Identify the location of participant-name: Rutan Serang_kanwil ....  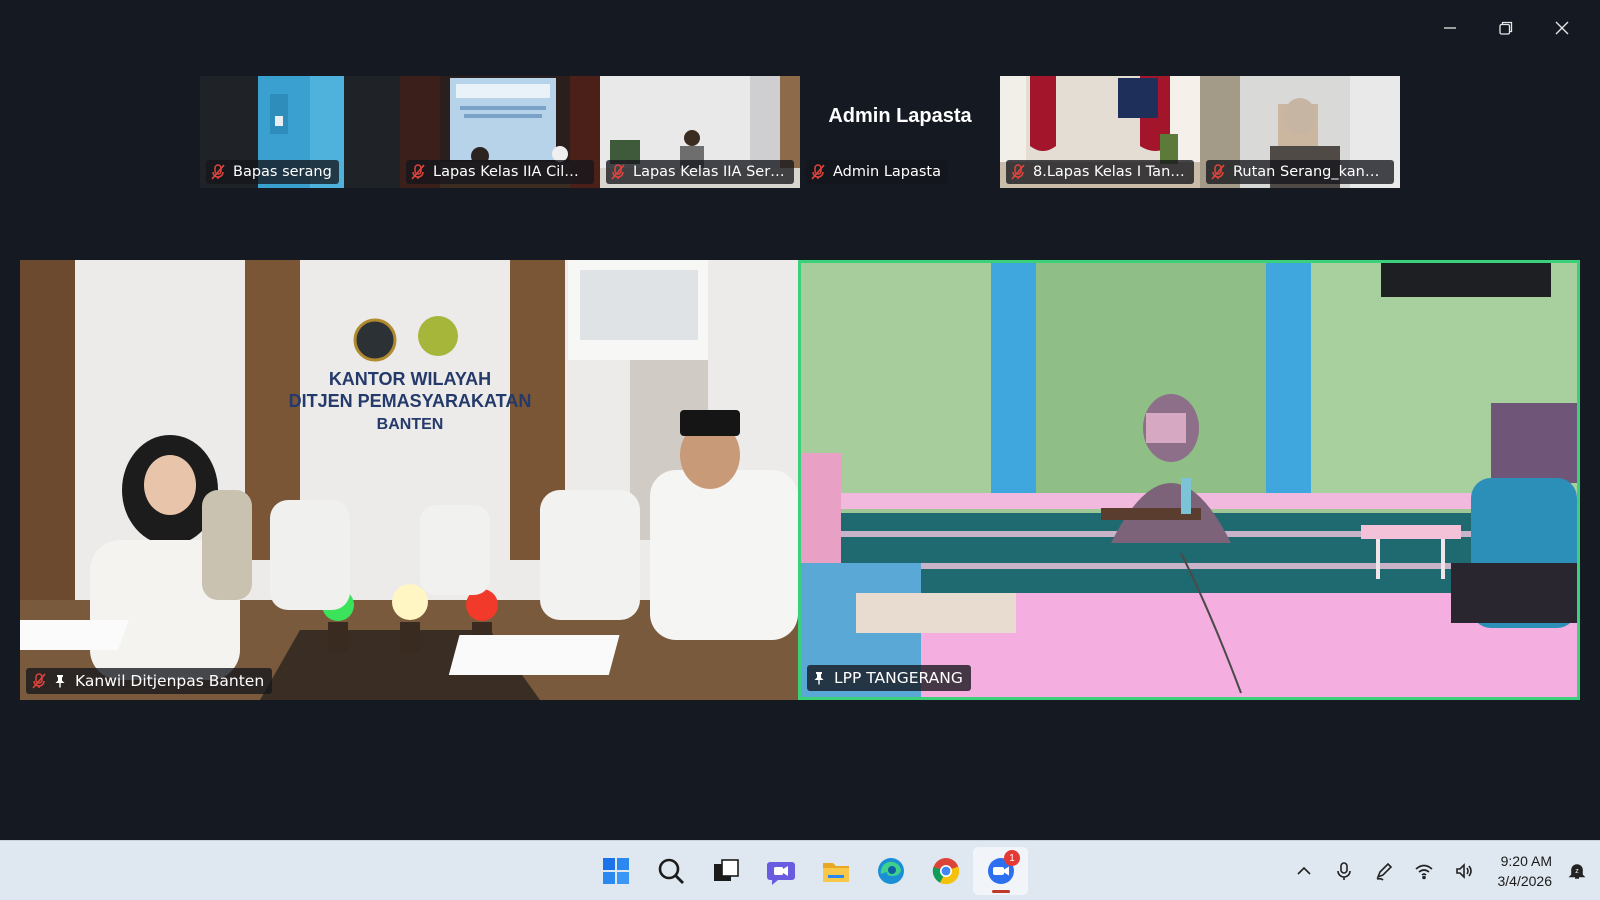
(1310, 172).